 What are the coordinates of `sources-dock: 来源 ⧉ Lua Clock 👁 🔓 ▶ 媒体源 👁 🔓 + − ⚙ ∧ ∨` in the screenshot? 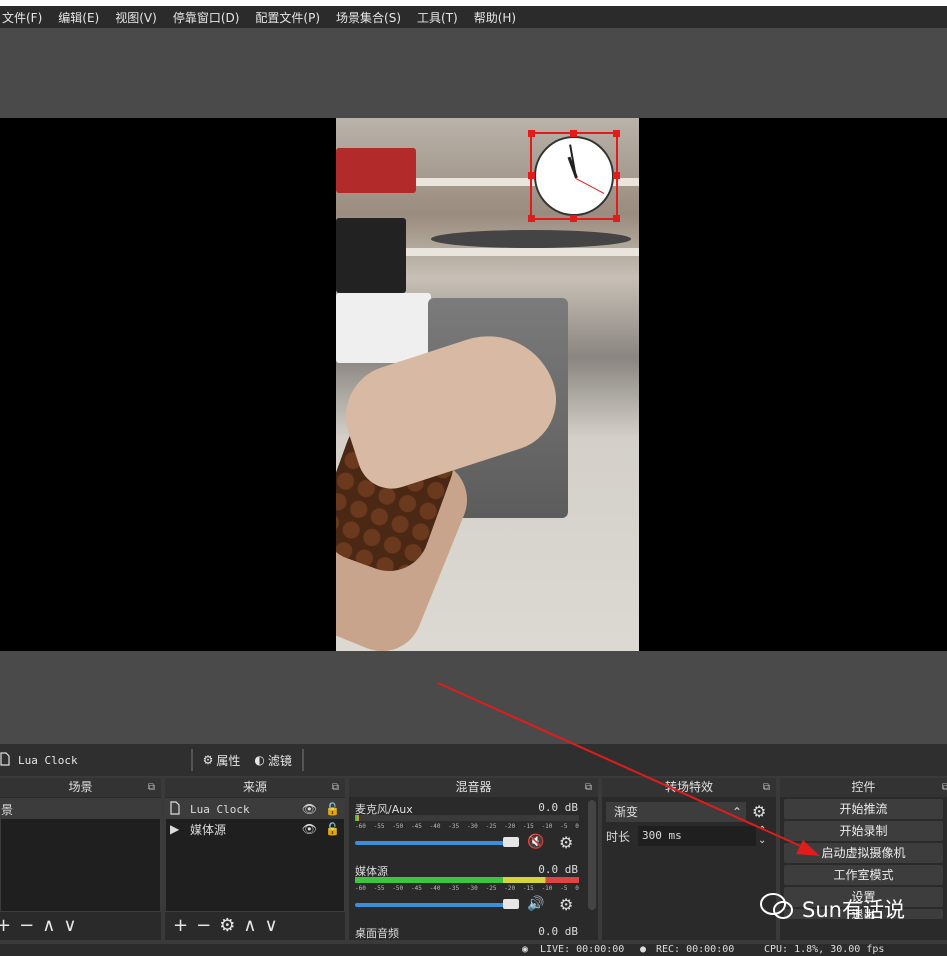 It's located at (255, 859).